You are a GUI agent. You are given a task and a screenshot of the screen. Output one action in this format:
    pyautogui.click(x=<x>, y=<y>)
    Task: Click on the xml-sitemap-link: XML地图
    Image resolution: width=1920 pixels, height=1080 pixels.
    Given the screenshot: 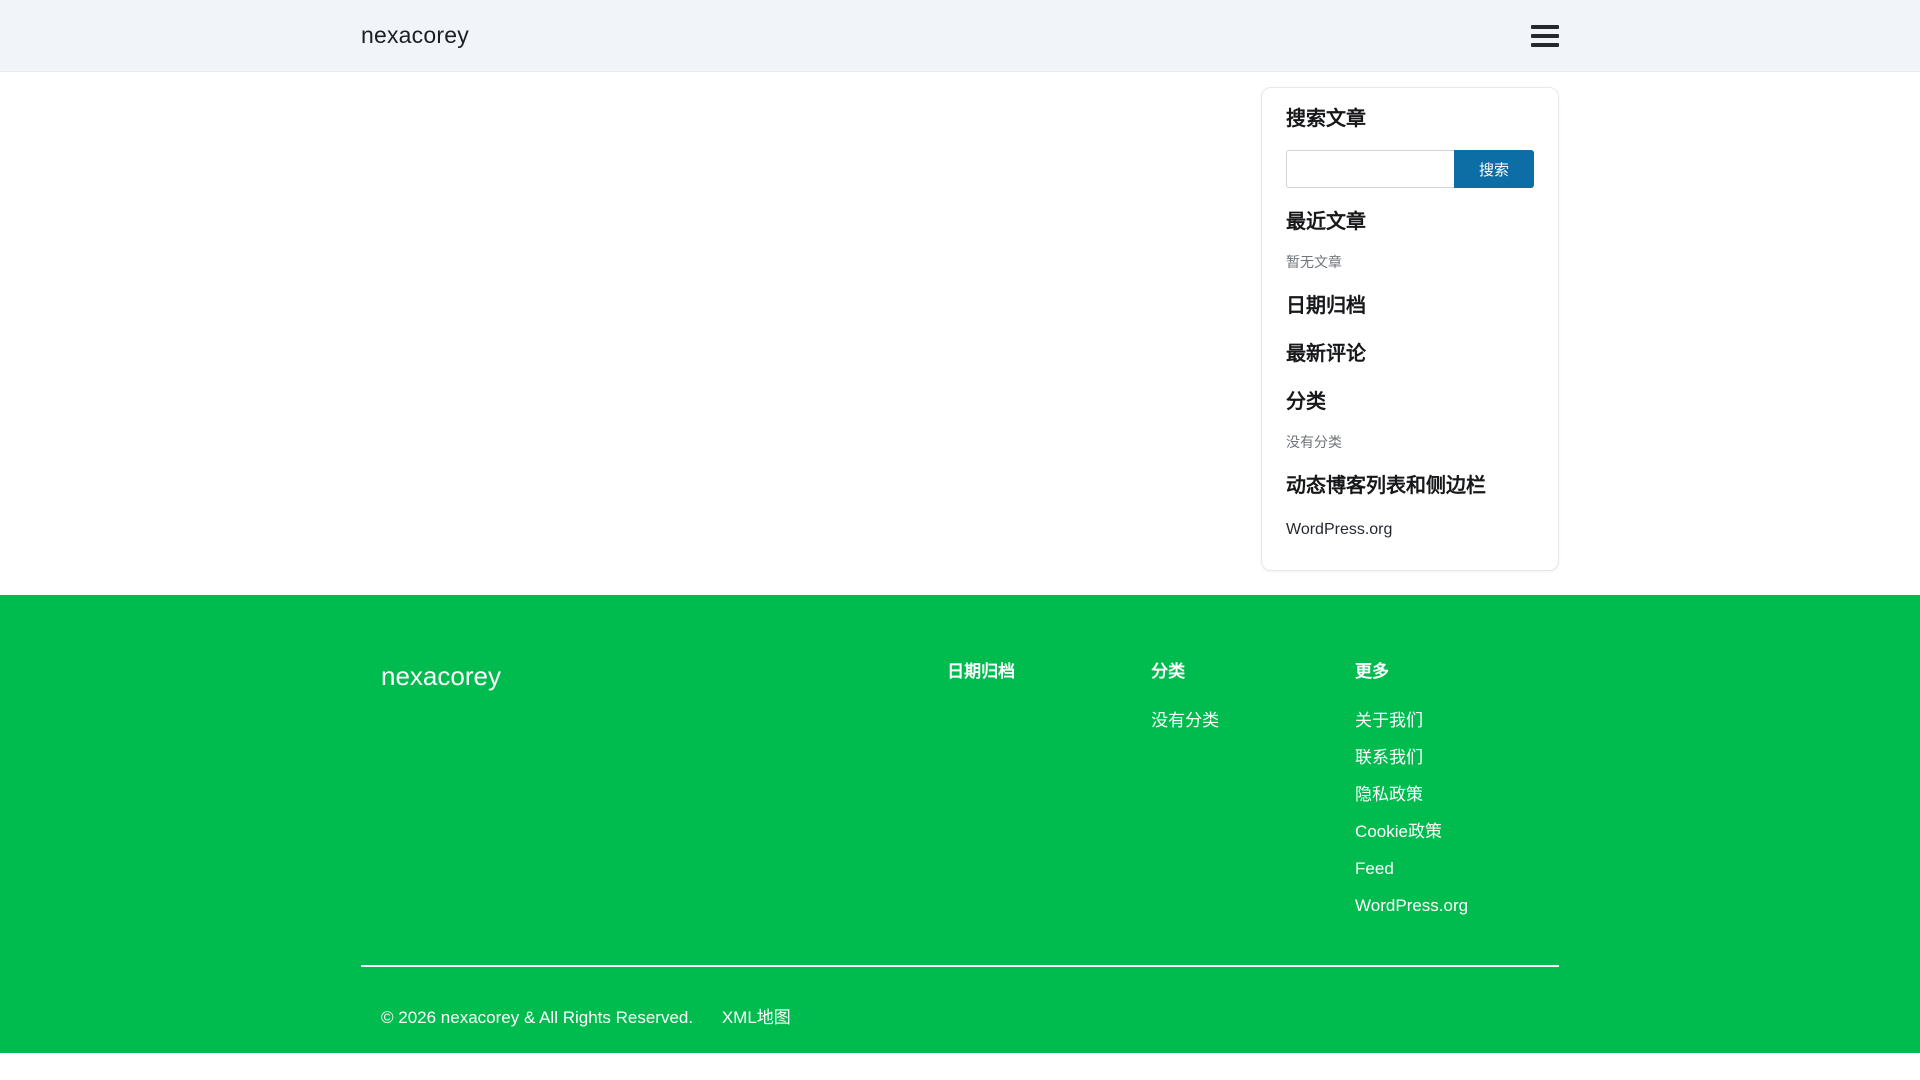 What is the action you would take?
    pyautogui.click(x=756, y=1017)
    